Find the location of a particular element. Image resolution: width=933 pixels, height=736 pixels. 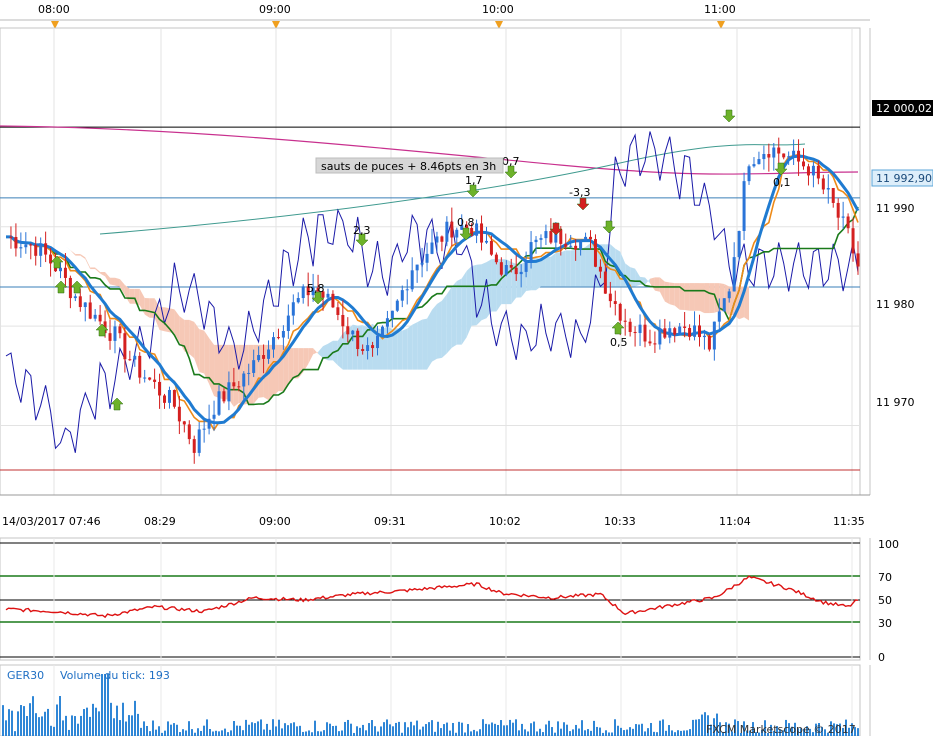

time-axis-label: 14/03/2017 07:46 is located at coordinates (51, 521).